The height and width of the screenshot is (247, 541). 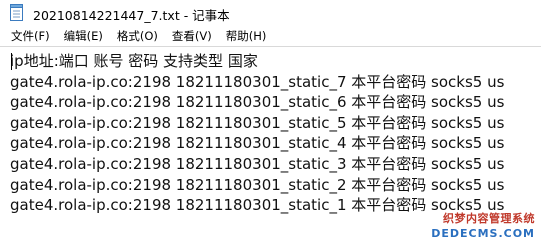 What do you see at coordinates (30, 36) in the screenshot?
I see `menu-file: 文件(F)` at bounding box center [30, 36].